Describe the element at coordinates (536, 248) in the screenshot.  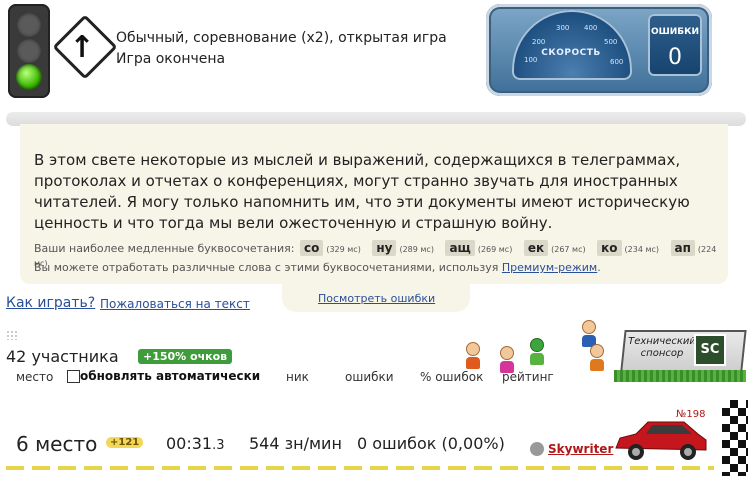
I see `combo-chip: ек` at that location.